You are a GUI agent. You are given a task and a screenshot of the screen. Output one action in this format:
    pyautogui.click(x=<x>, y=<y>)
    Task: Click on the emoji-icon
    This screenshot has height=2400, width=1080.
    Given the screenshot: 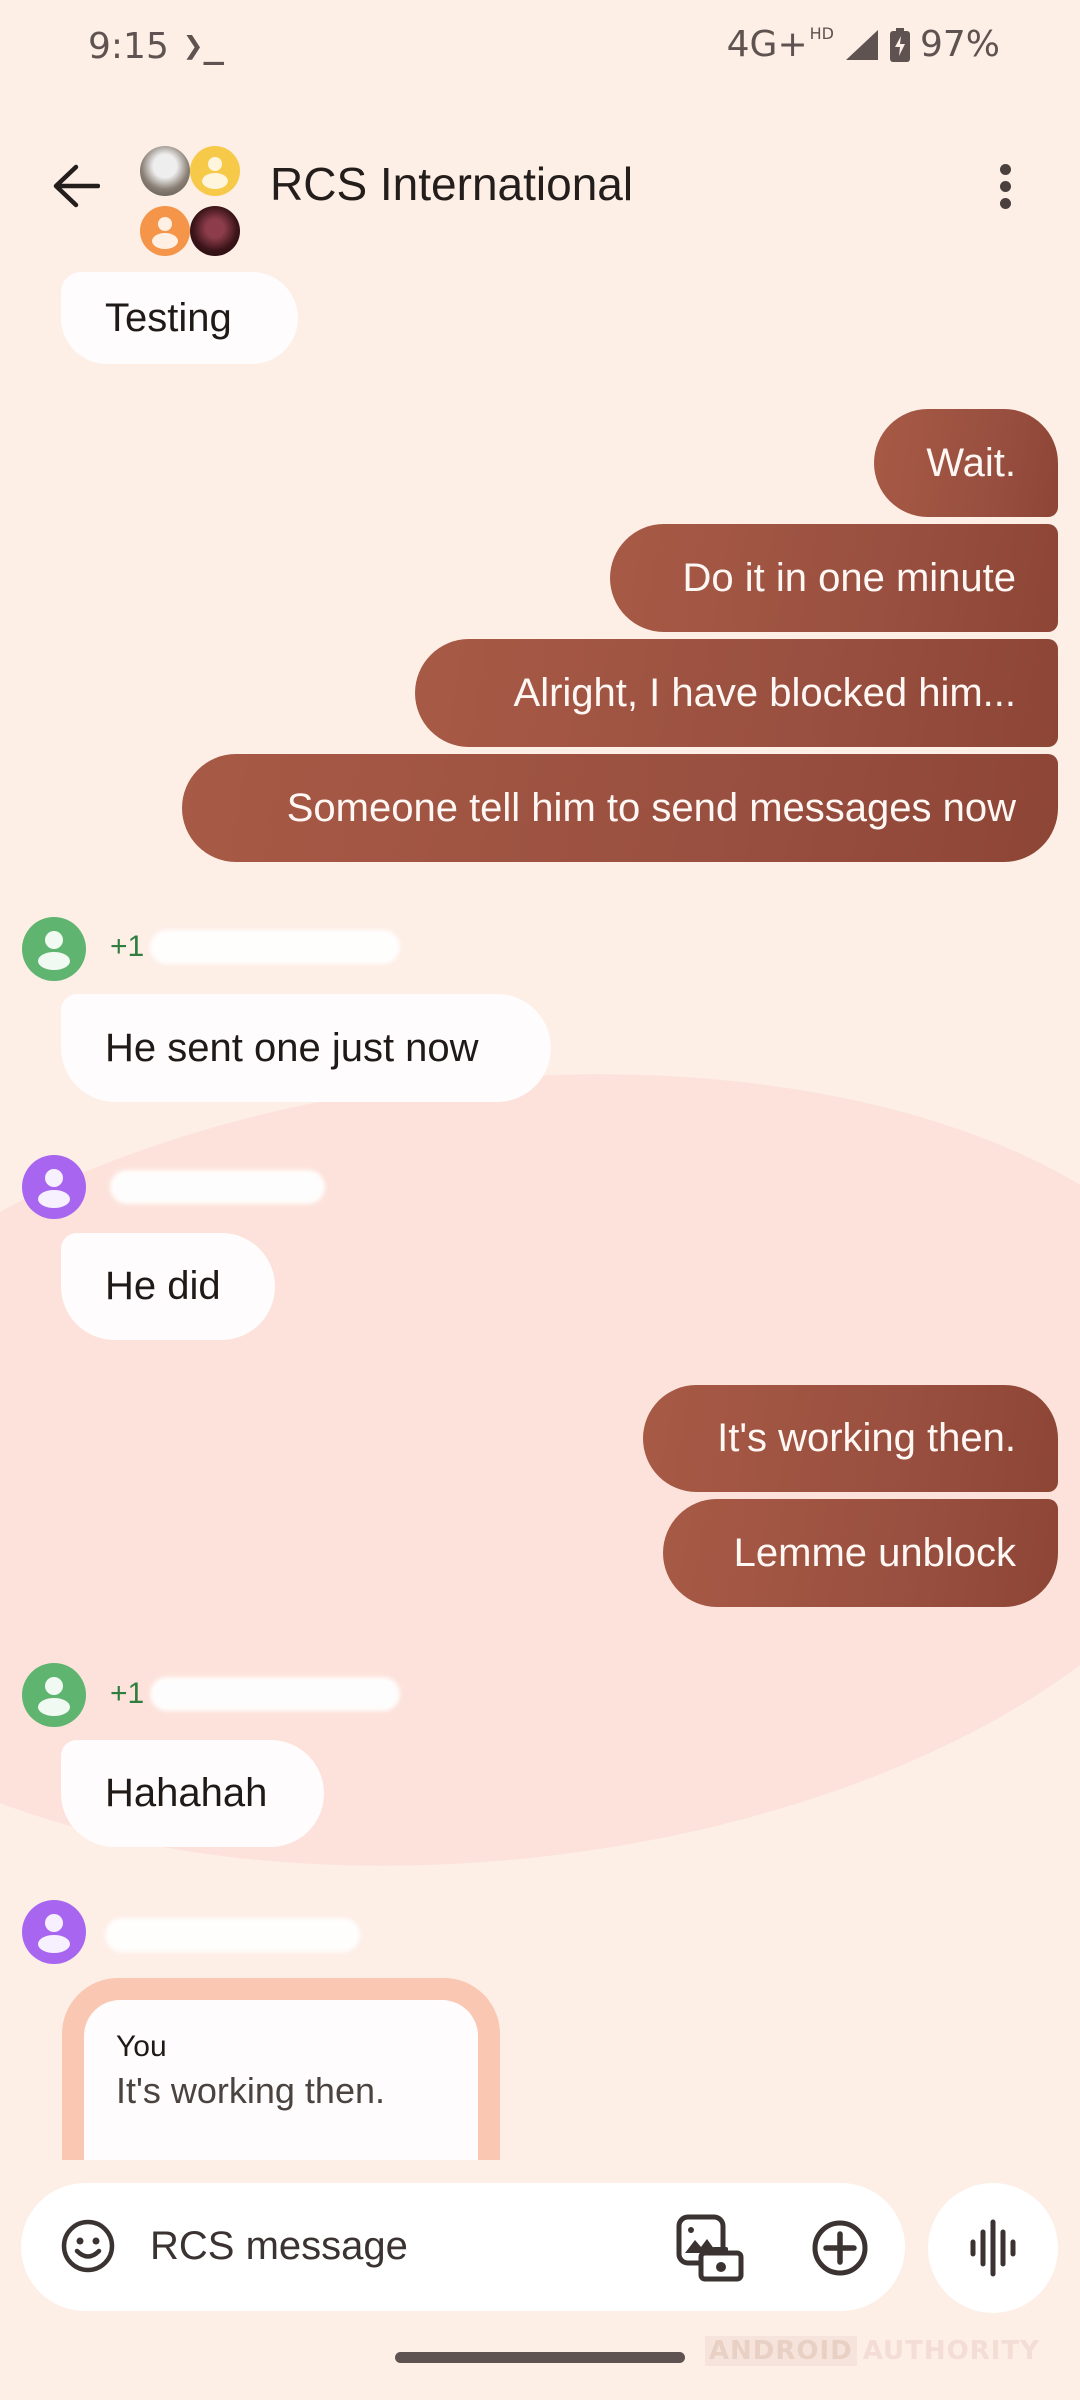 What is the action you would take?
    pyautogui.click(x=88, y=2246)
    